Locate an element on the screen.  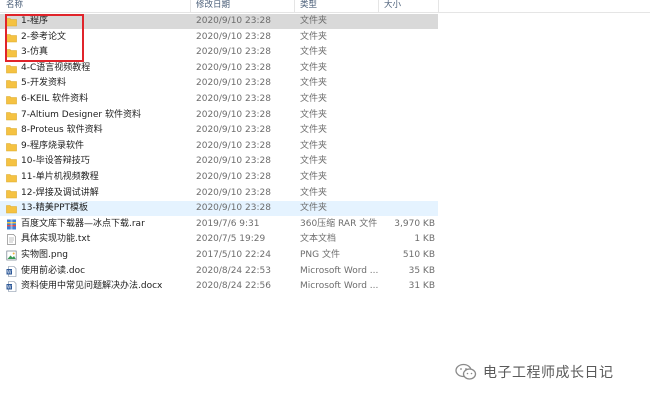
wechat-icon is located at coordinates (466, 371).